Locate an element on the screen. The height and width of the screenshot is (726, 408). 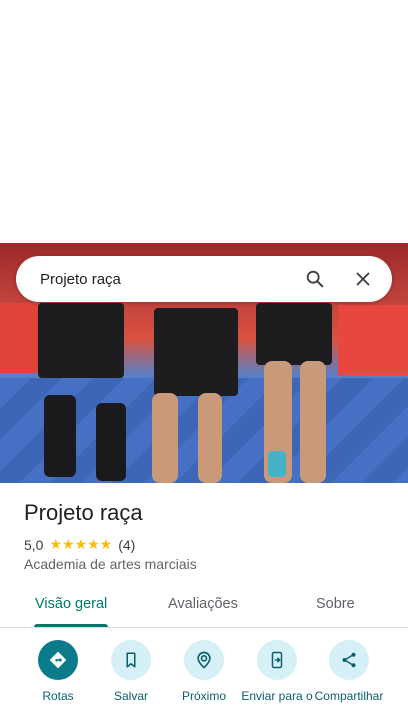
tab-overview: Visão geral is located at coordinates (71, 604).